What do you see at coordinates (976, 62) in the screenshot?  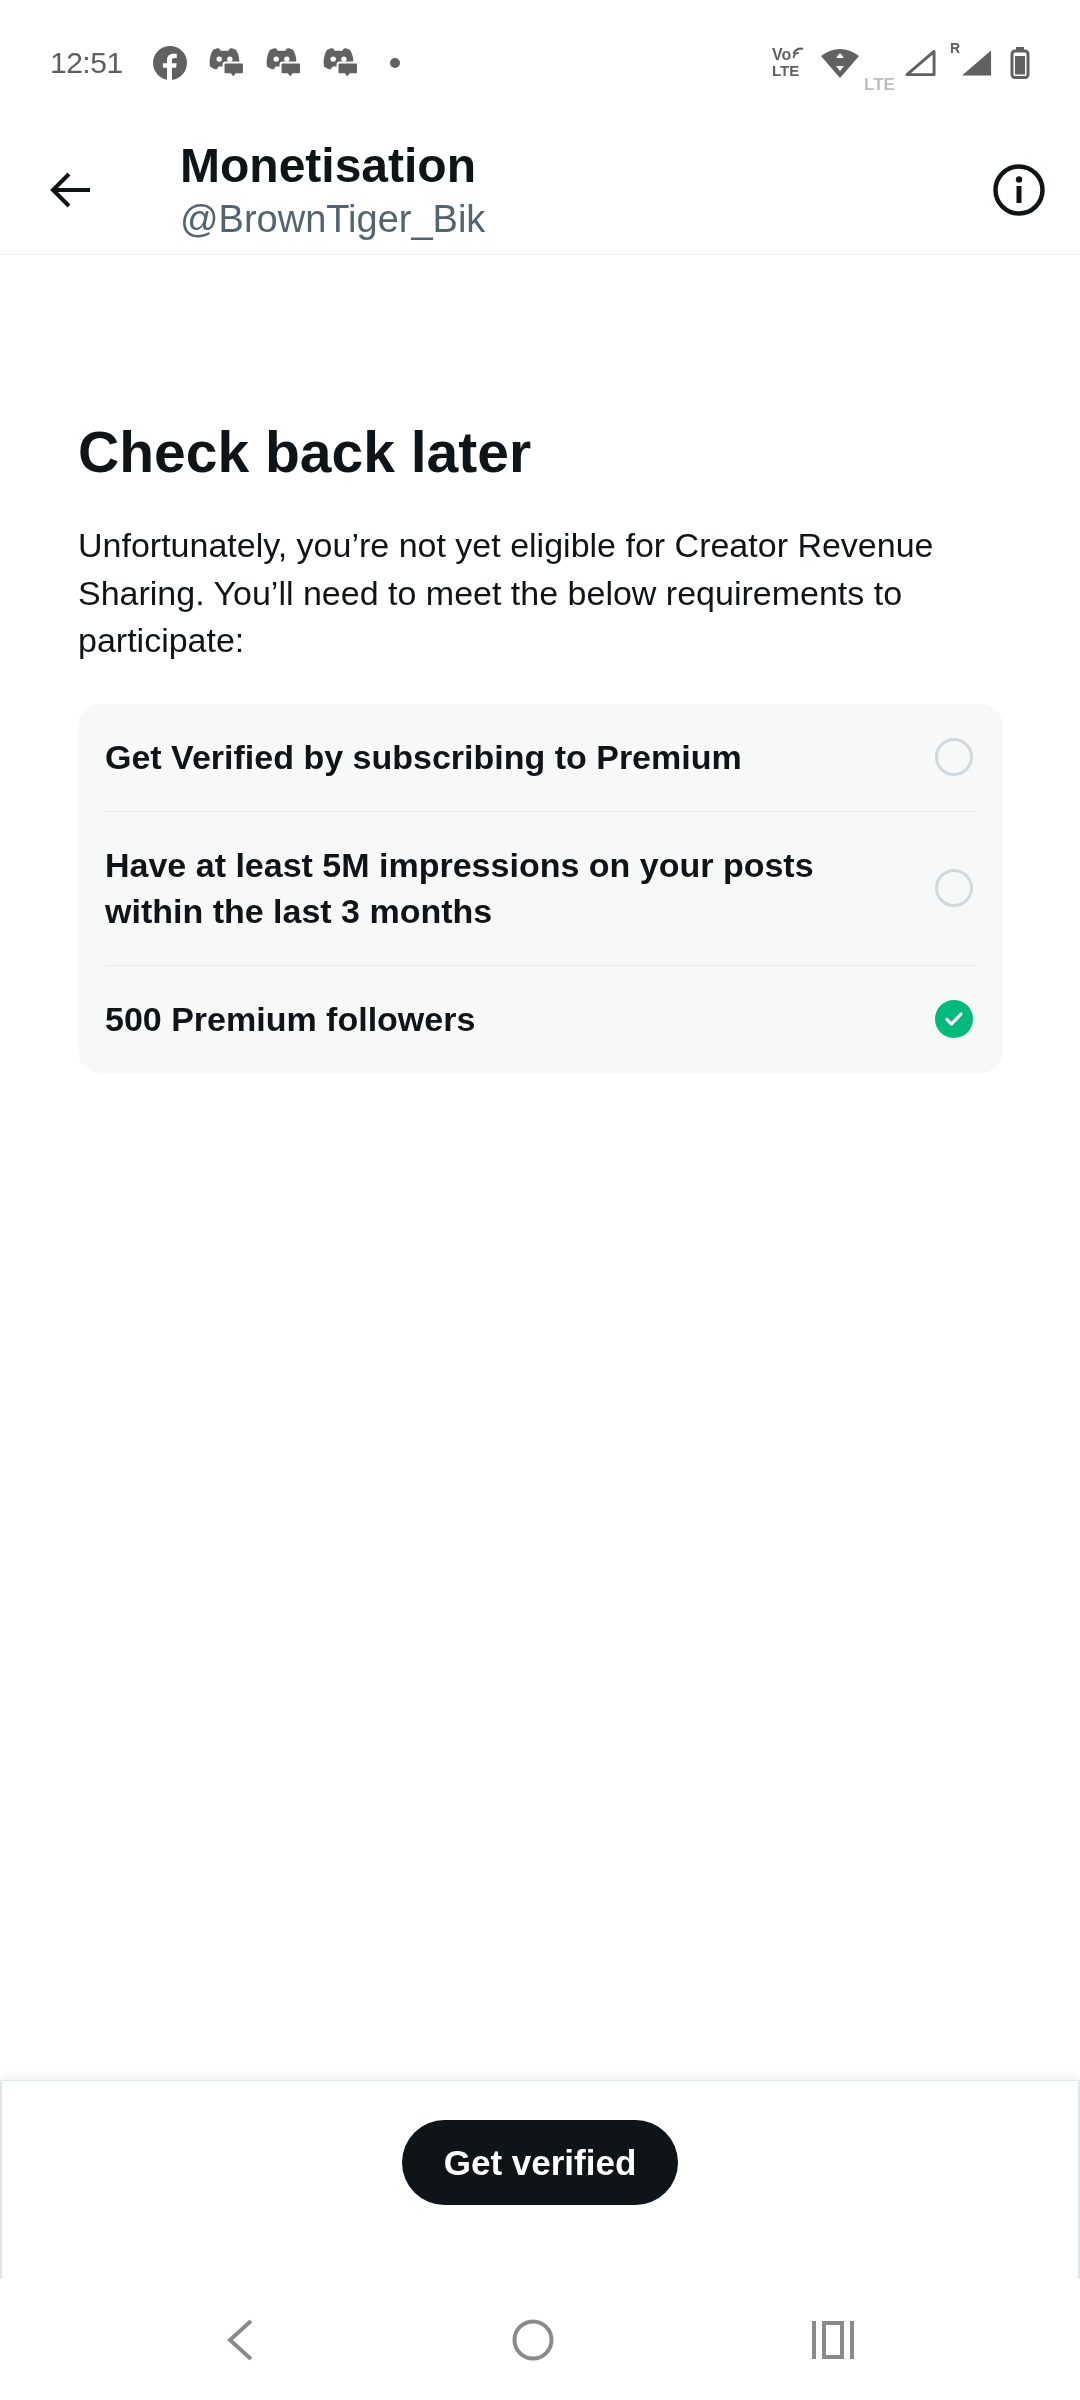 I see `signal-icon` at bounding box center [976, 62].